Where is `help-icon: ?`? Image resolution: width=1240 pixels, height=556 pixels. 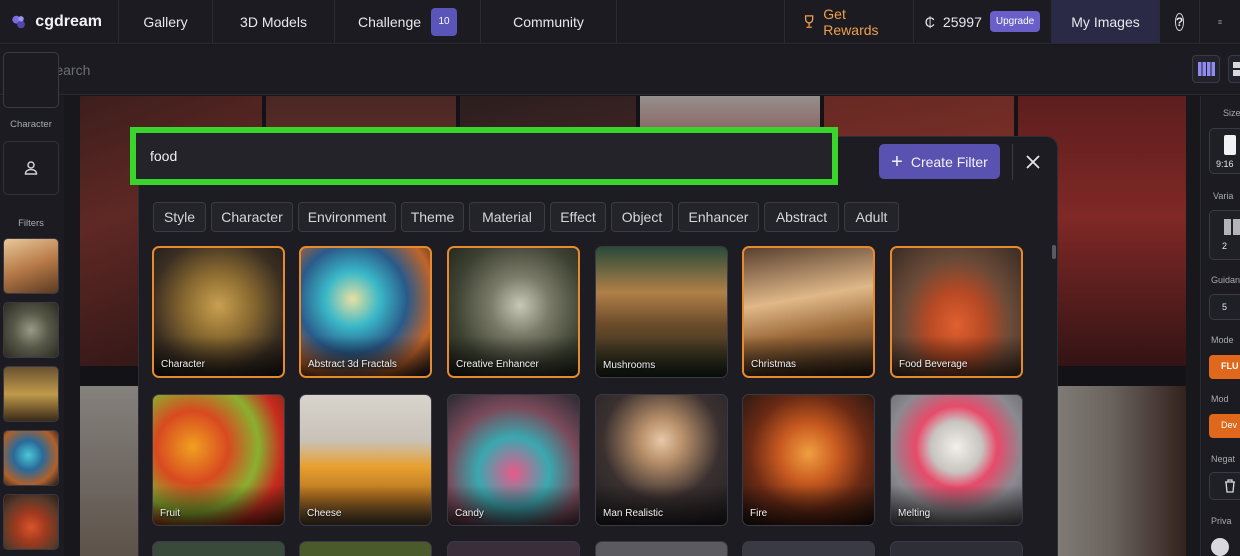 help-icon: ? is located at coordinates (1179, 21).